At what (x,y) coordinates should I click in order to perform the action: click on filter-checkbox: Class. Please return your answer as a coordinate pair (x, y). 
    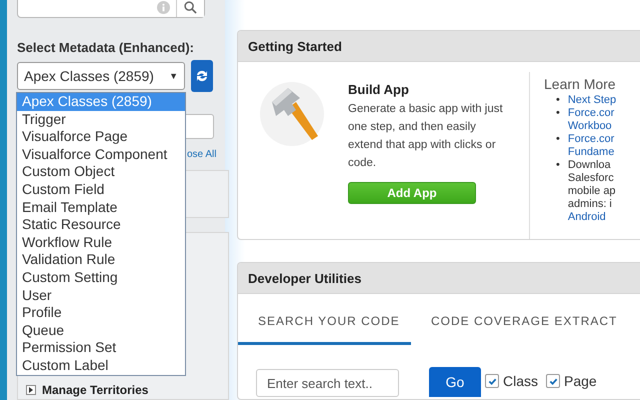
    Looking at the image, I should click on (511, 381).